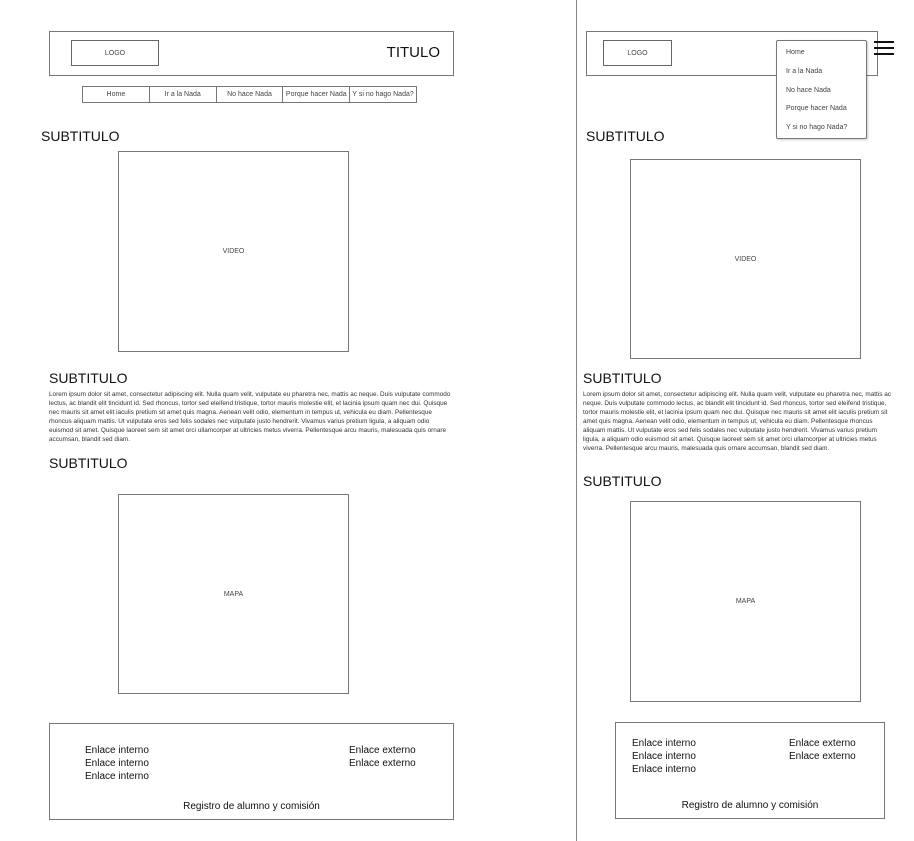 Image resolution: width=914 pixels, height=841 pixels. I want to click on mobile-logo: LOGO, so click(637, 53).